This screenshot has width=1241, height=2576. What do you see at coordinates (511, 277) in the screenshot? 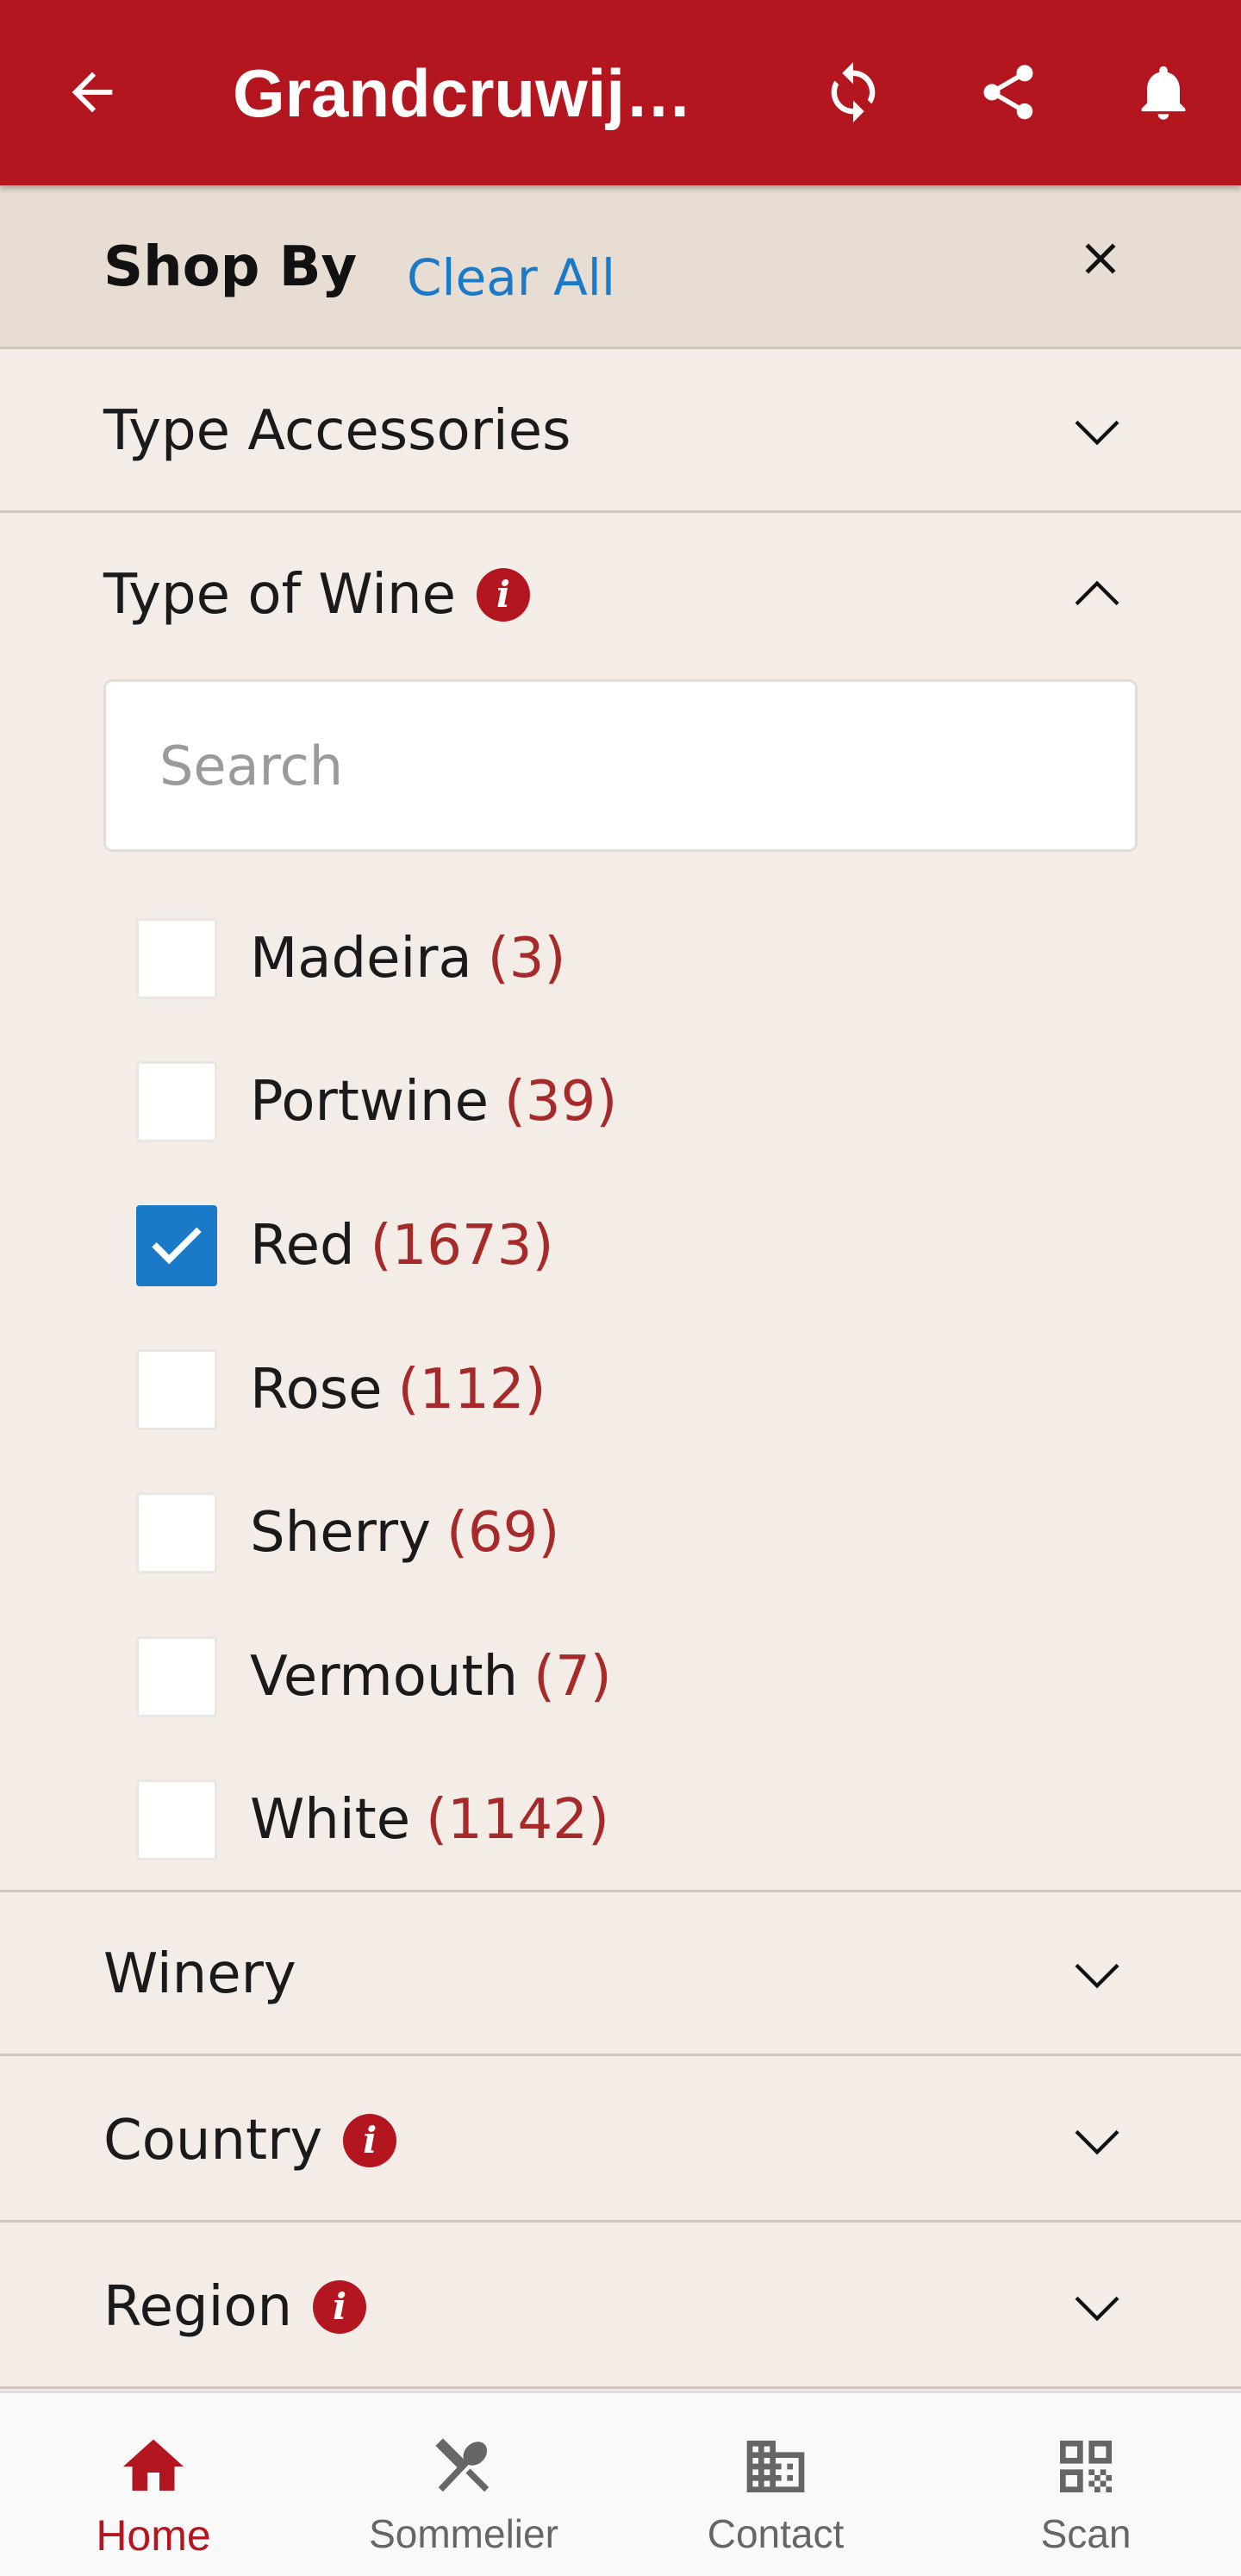
I see `clear-all-link: Clear All` at bounding box center [511, 277].